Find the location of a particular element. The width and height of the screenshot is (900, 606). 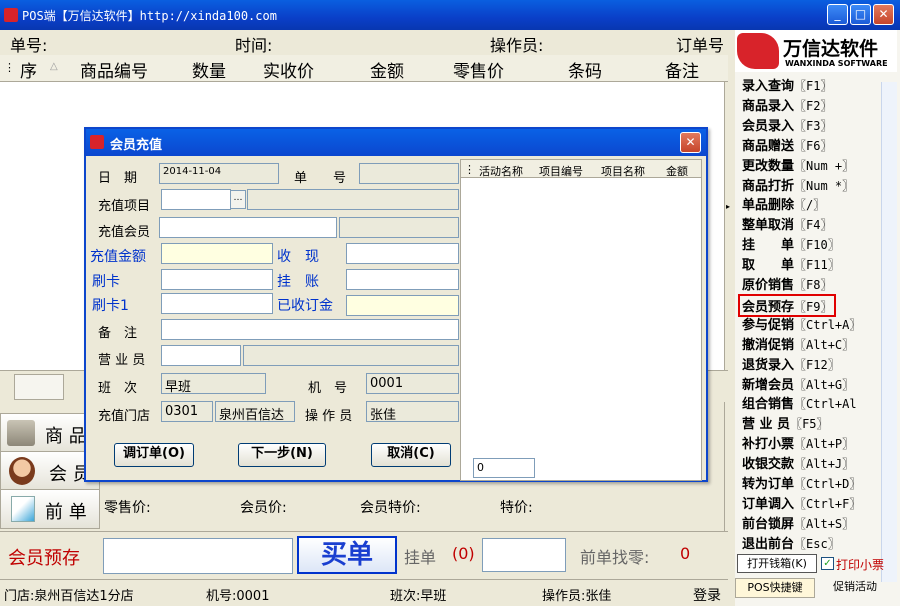

menu-item: 商品录入〖F2〗 is located at coordinates (787, 104).